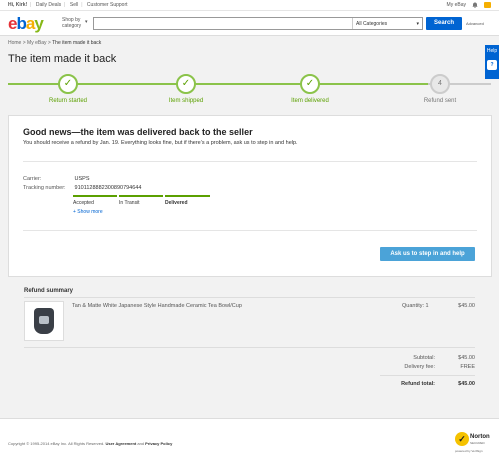  Describe the element at coordinates (418, 384) in the screenshot. I see `refund-total-label: Refund total:` at that location.